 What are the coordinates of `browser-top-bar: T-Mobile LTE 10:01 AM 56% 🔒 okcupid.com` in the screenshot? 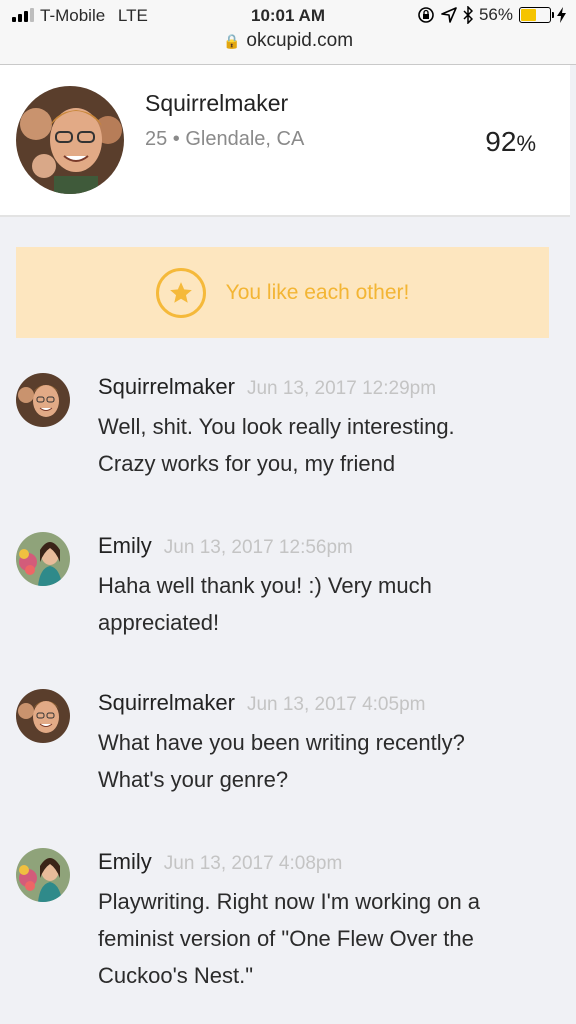 It's located at (288, 32).